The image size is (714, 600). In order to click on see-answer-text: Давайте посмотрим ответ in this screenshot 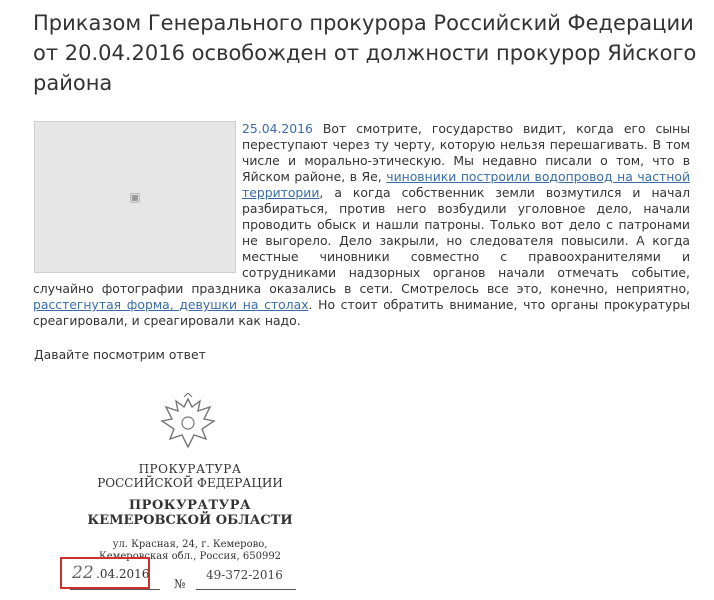, I will do `click(120, 354)`.